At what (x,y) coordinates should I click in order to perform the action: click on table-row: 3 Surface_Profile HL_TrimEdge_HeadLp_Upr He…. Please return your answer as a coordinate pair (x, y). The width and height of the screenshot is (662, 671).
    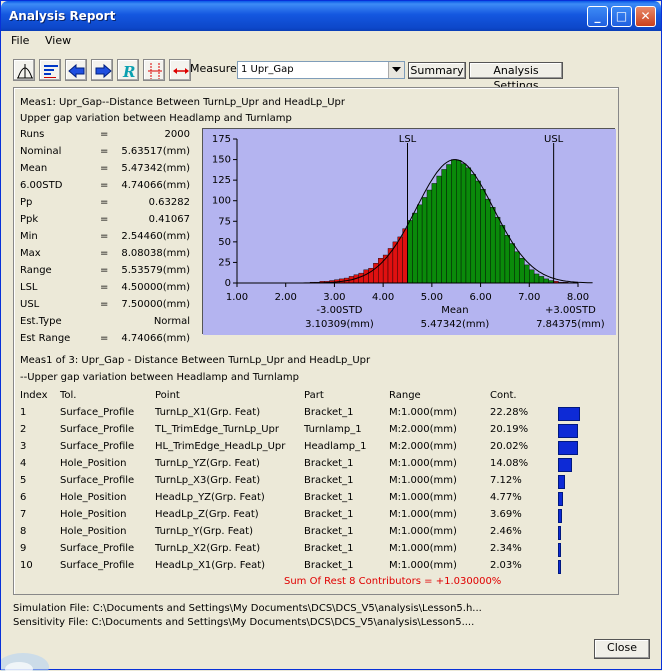
    Looking at the image, I should click on (315, 449).